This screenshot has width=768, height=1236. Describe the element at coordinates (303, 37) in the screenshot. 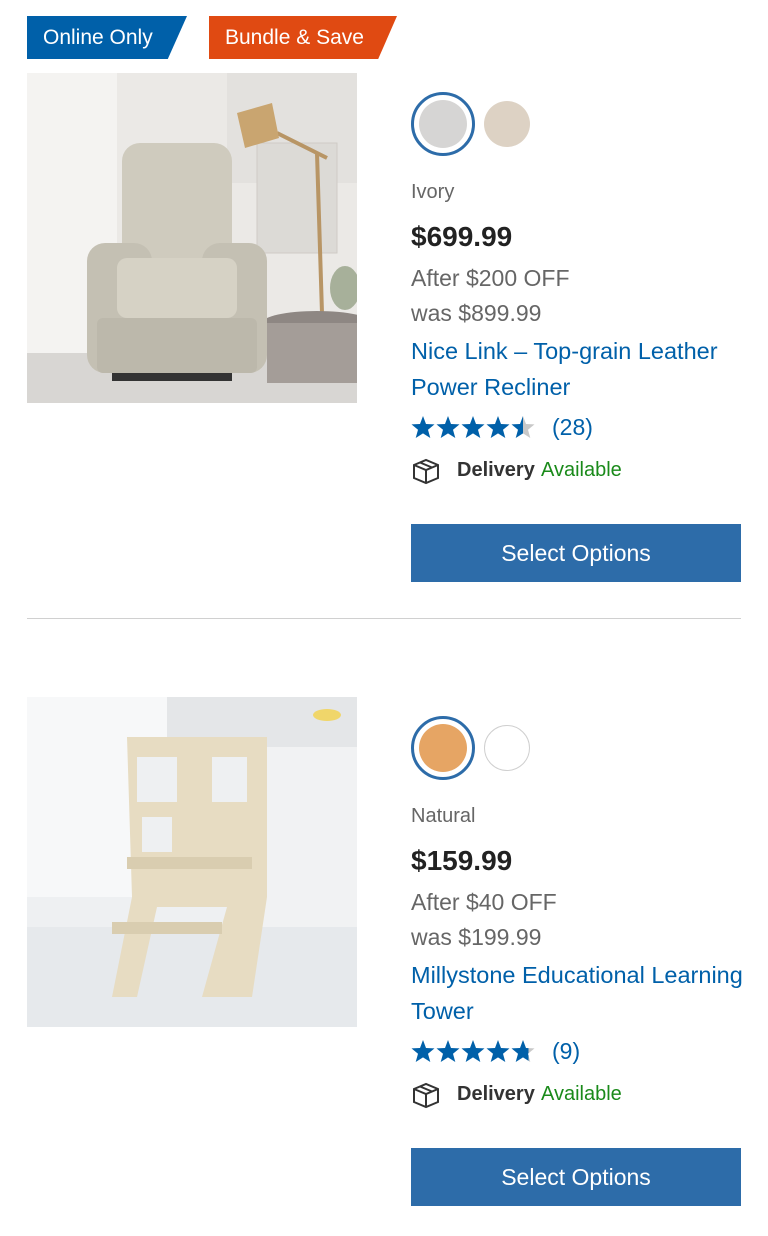

I see `bundle-save-badge: Bundle & Save` at that location.